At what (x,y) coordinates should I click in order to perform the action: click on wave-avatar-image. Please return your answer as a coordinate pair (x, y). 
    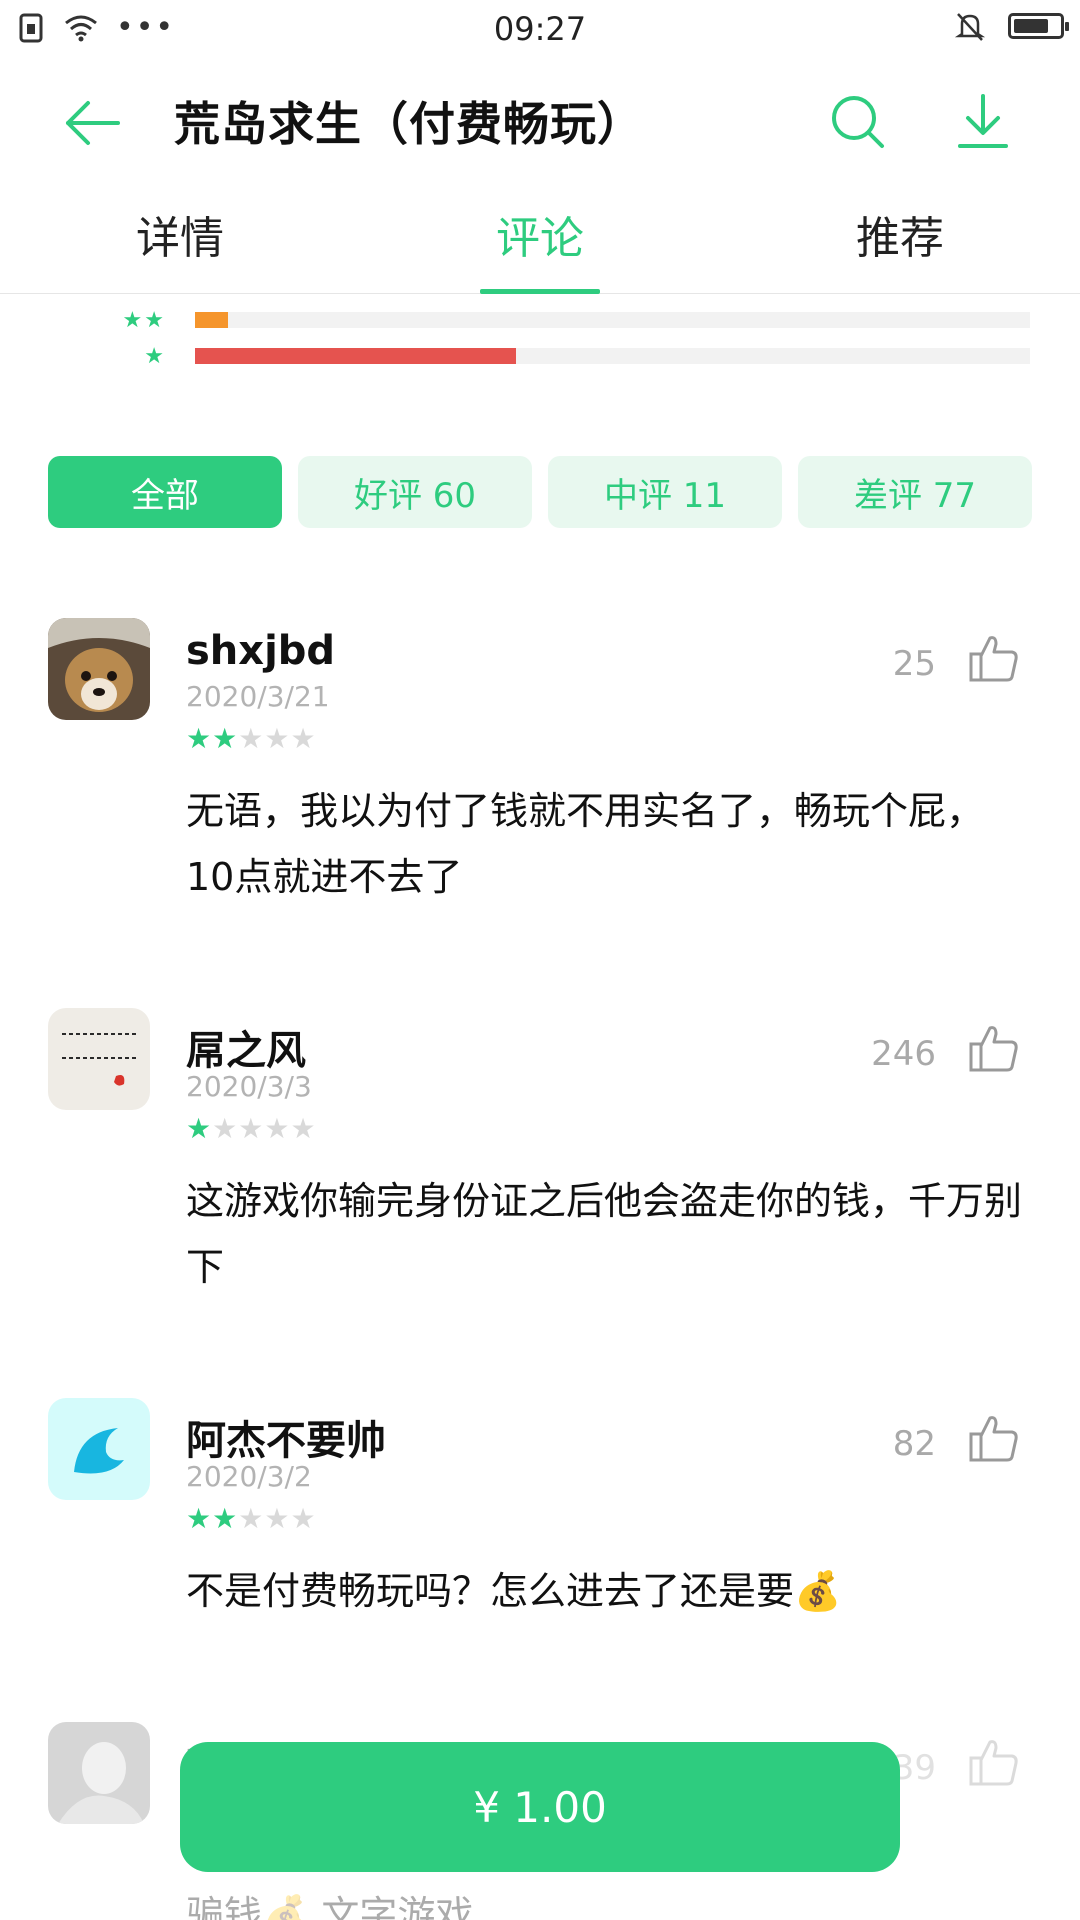
    Looking at the image, I should click on (99, 1449).